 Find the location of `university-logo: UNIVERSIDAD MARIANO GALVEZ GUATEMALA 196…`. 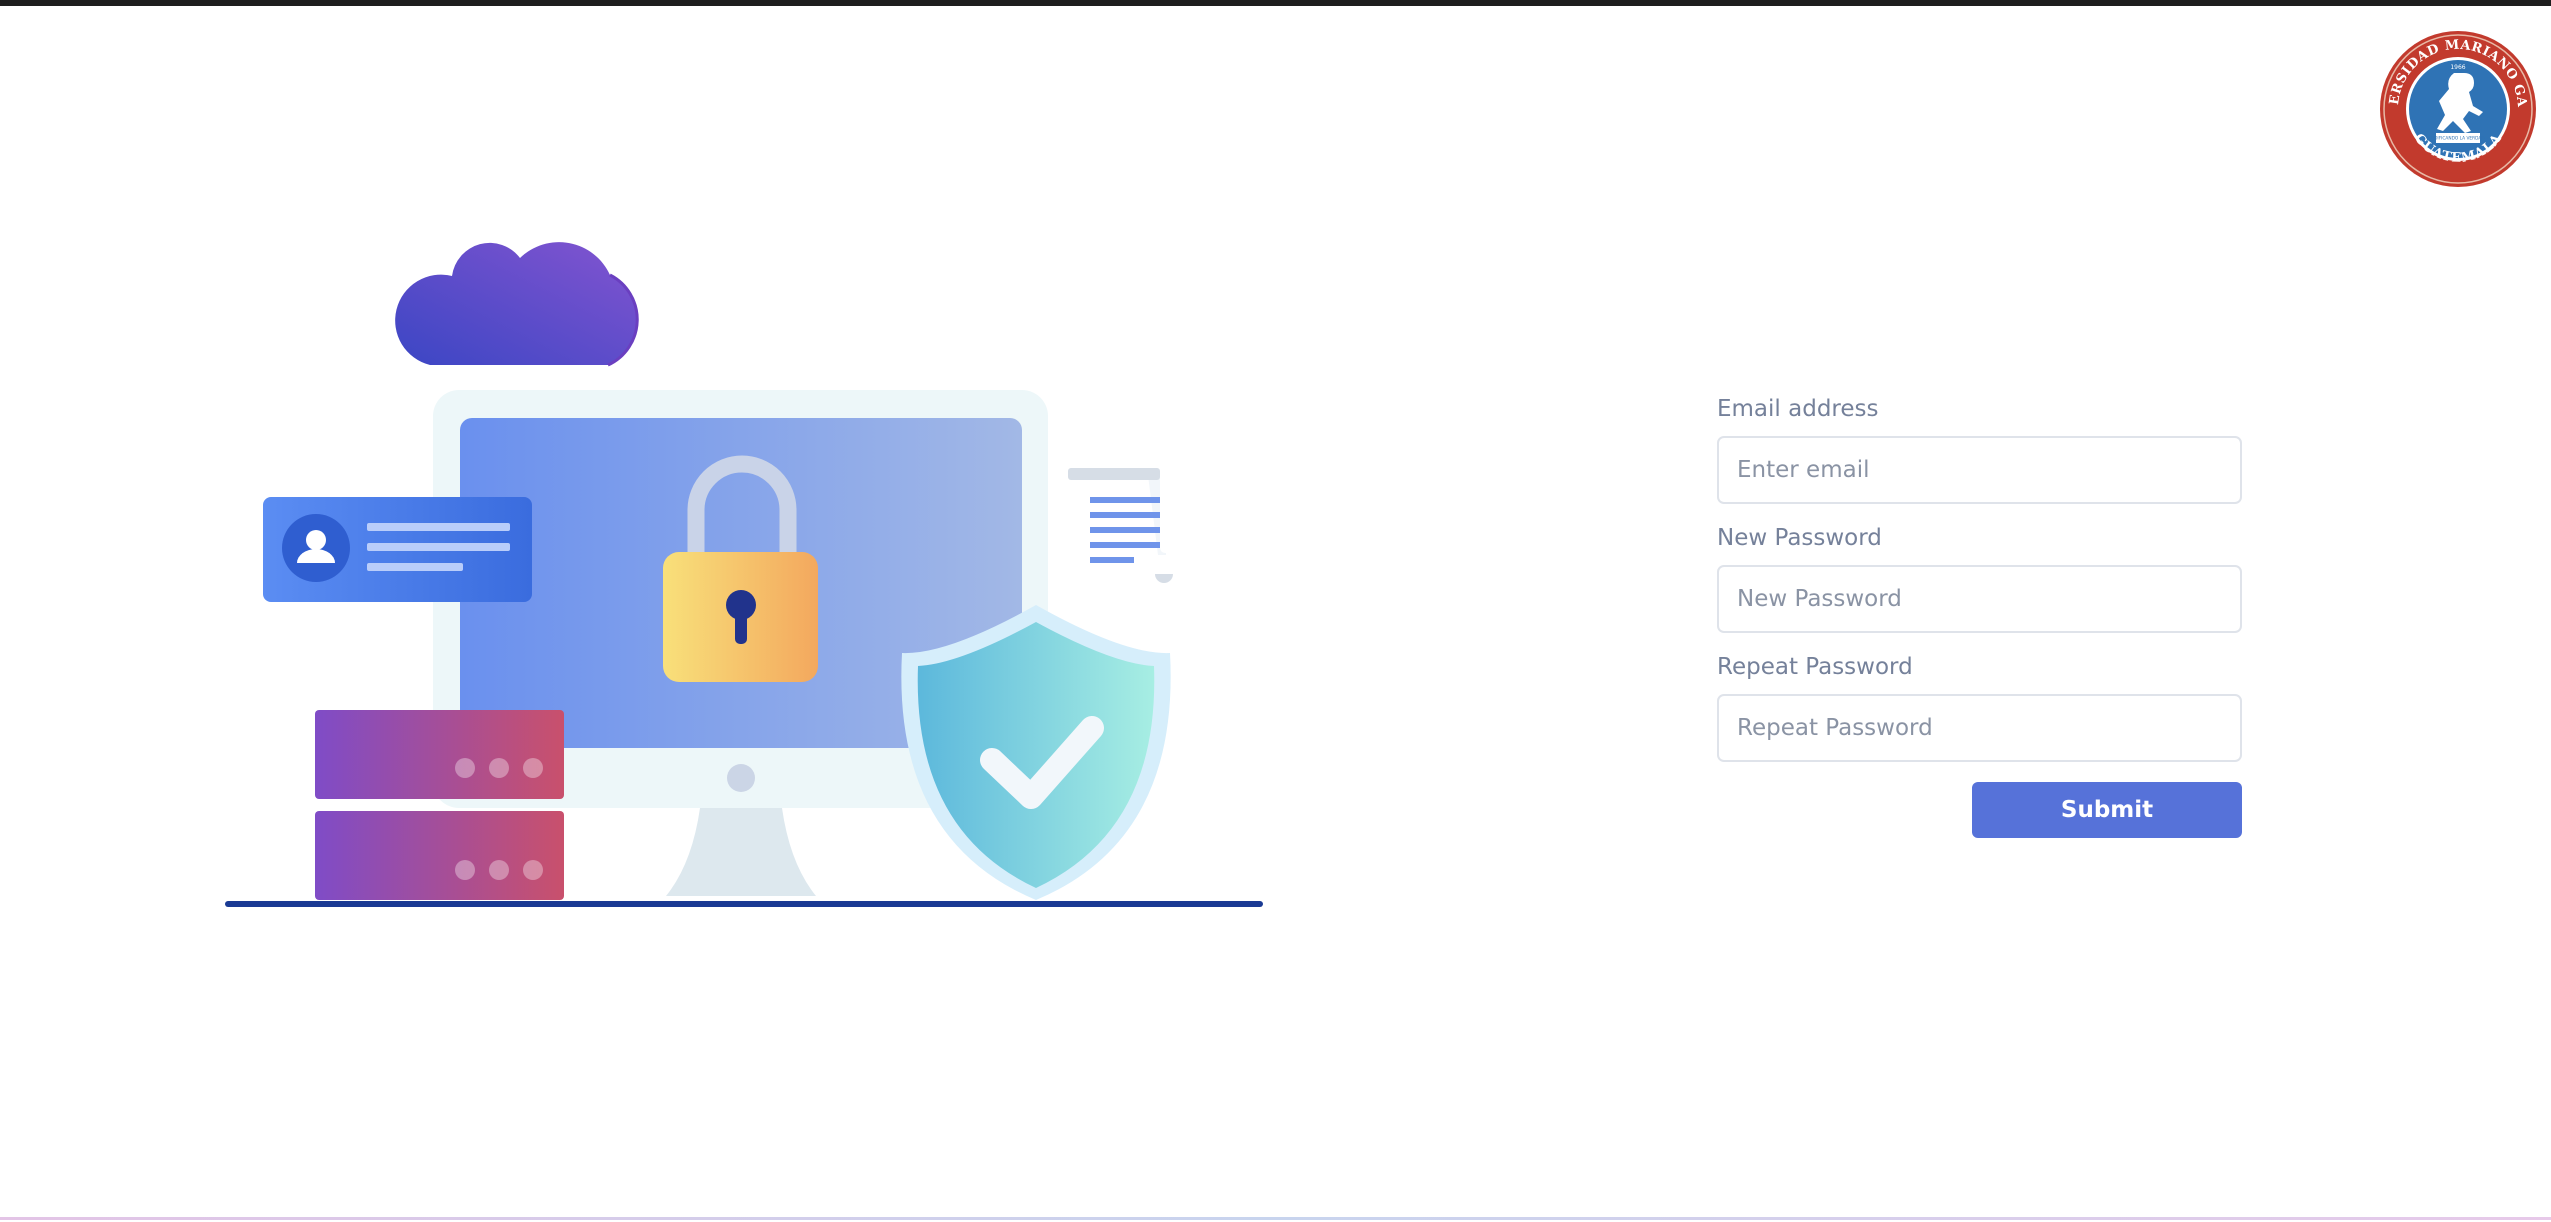

university-logo: UNIVERSIDAD MARIANO GALVEZ GUATEMALA 196… is located at coordinates (2455, 103).